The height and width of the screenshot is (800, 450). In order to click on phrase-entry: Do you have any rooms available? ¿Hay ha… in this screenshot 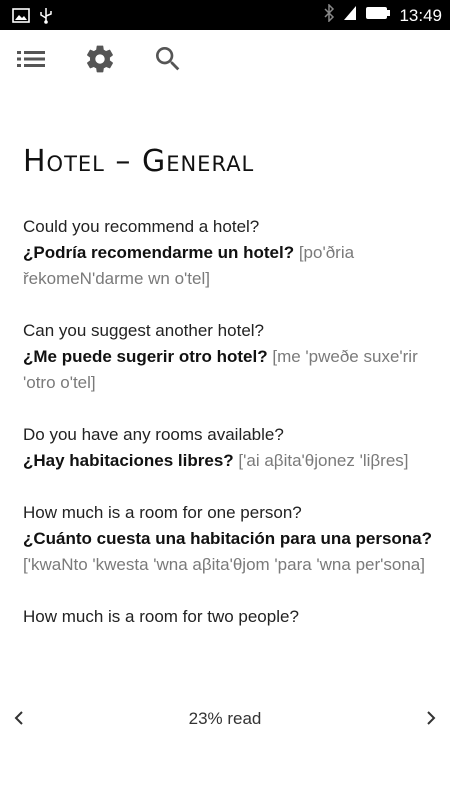, I will do `click(228, 448)`.